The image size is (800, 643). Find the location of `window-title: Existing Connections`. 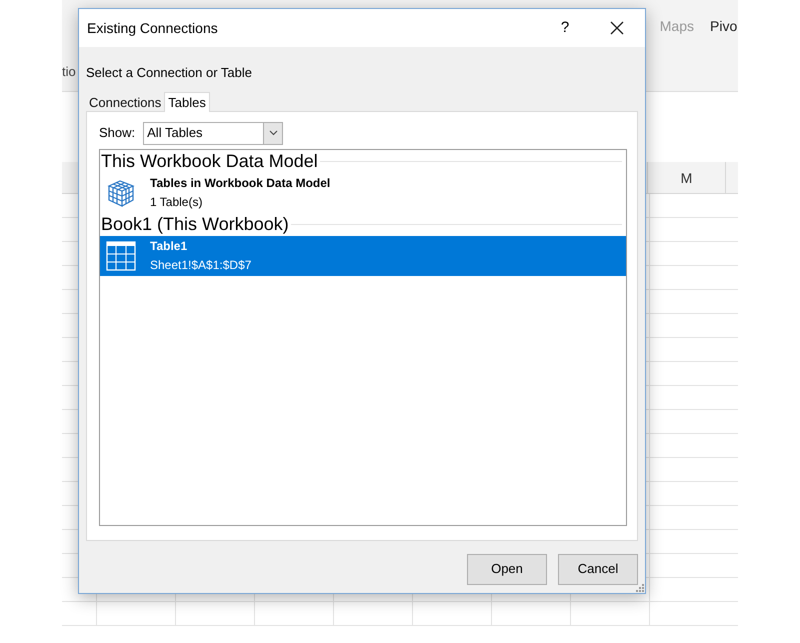

window-title: Existing Connections is located at coordinates (152, 28).